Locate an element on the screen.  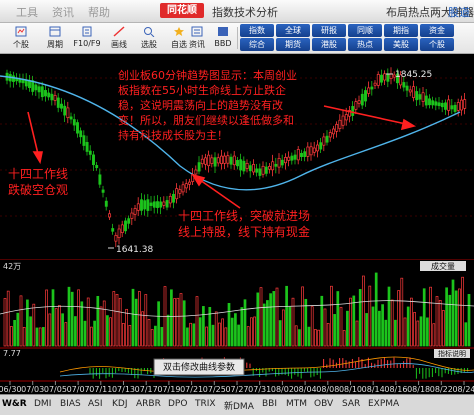
global-button: 全球 is located at coordinates (293, 30).